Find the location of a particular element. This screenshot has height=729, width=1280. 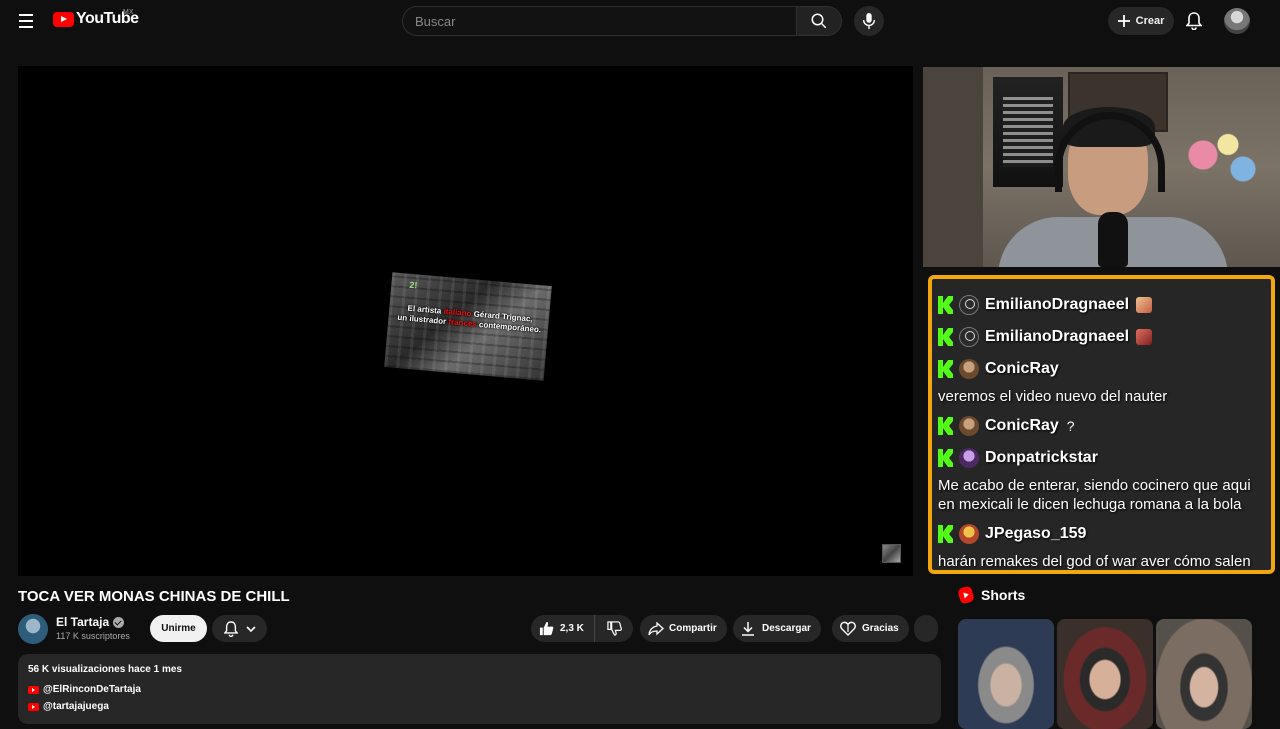

microphone-icon is located at coordinates (869, 21).